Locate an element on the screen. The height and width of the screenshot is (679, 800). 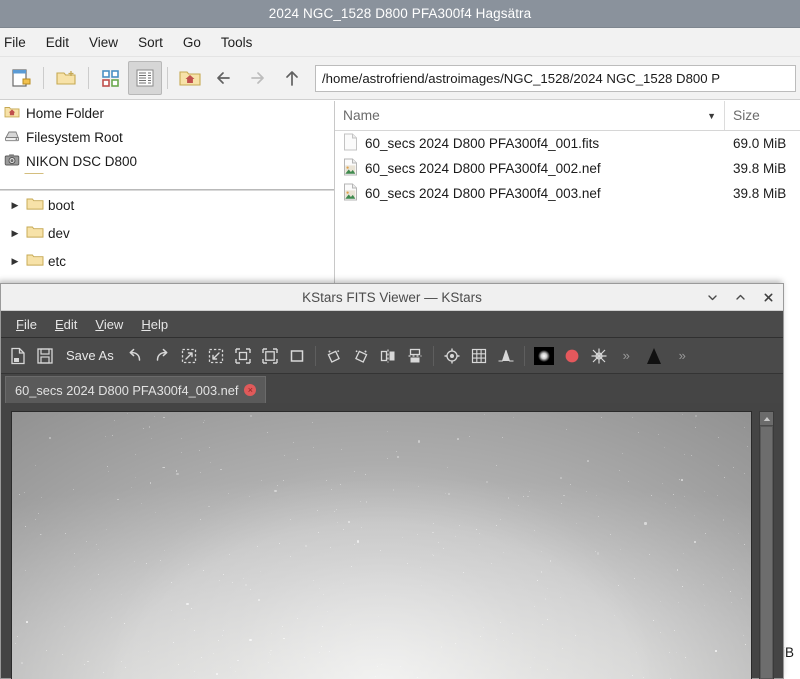
tab-close-icon: × is located at coordinates (250, 390).